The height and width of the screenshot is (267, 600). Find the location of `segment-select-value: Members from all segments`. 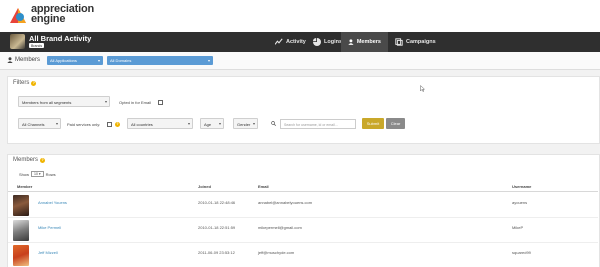

segment-select-value: Members from all segments is located at coordinates (47, 102).